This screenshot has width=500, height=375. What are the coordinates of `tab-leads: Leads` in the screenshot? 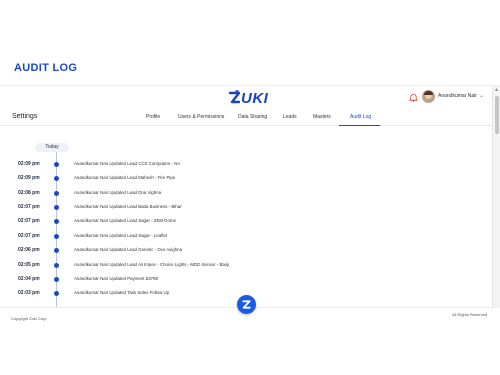 It's located at (290, 117).